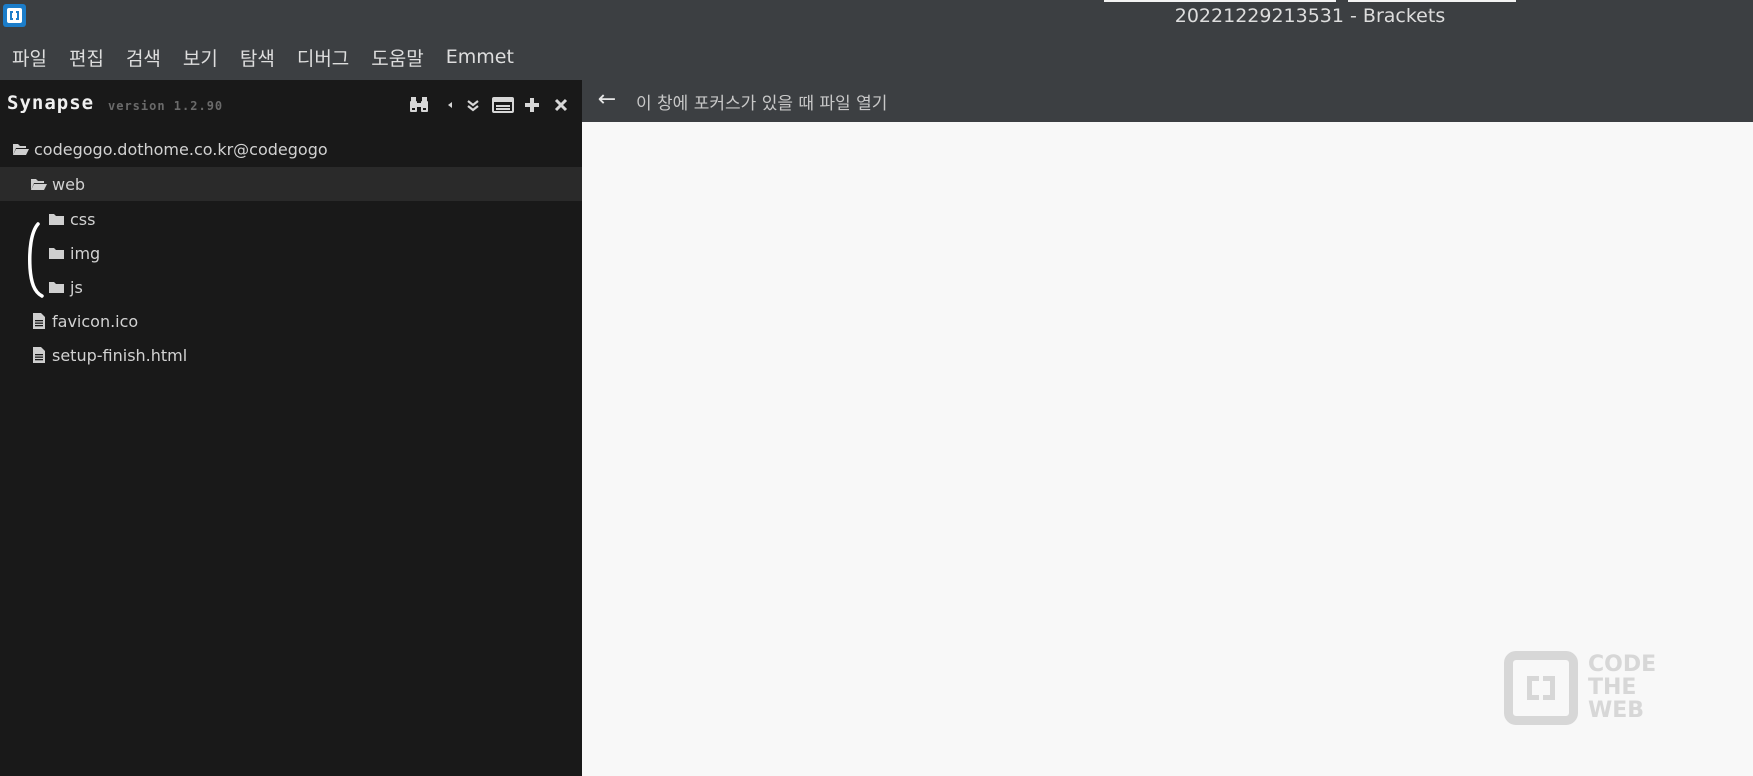 The width and height of the screenshot is (1753, 776). What do you see at coordinates (1310, 16) in the screenshot?
I see `window-title: 20221229213531 - Brackets` at bounding box center [1310, 16].